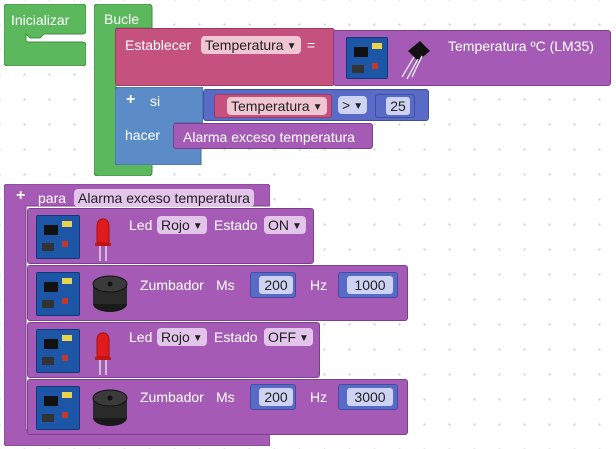  What do you see at coordinates (143, 135) in the screenshot?
I see `hacer-label: hacer` at bounding box center [143, 135].